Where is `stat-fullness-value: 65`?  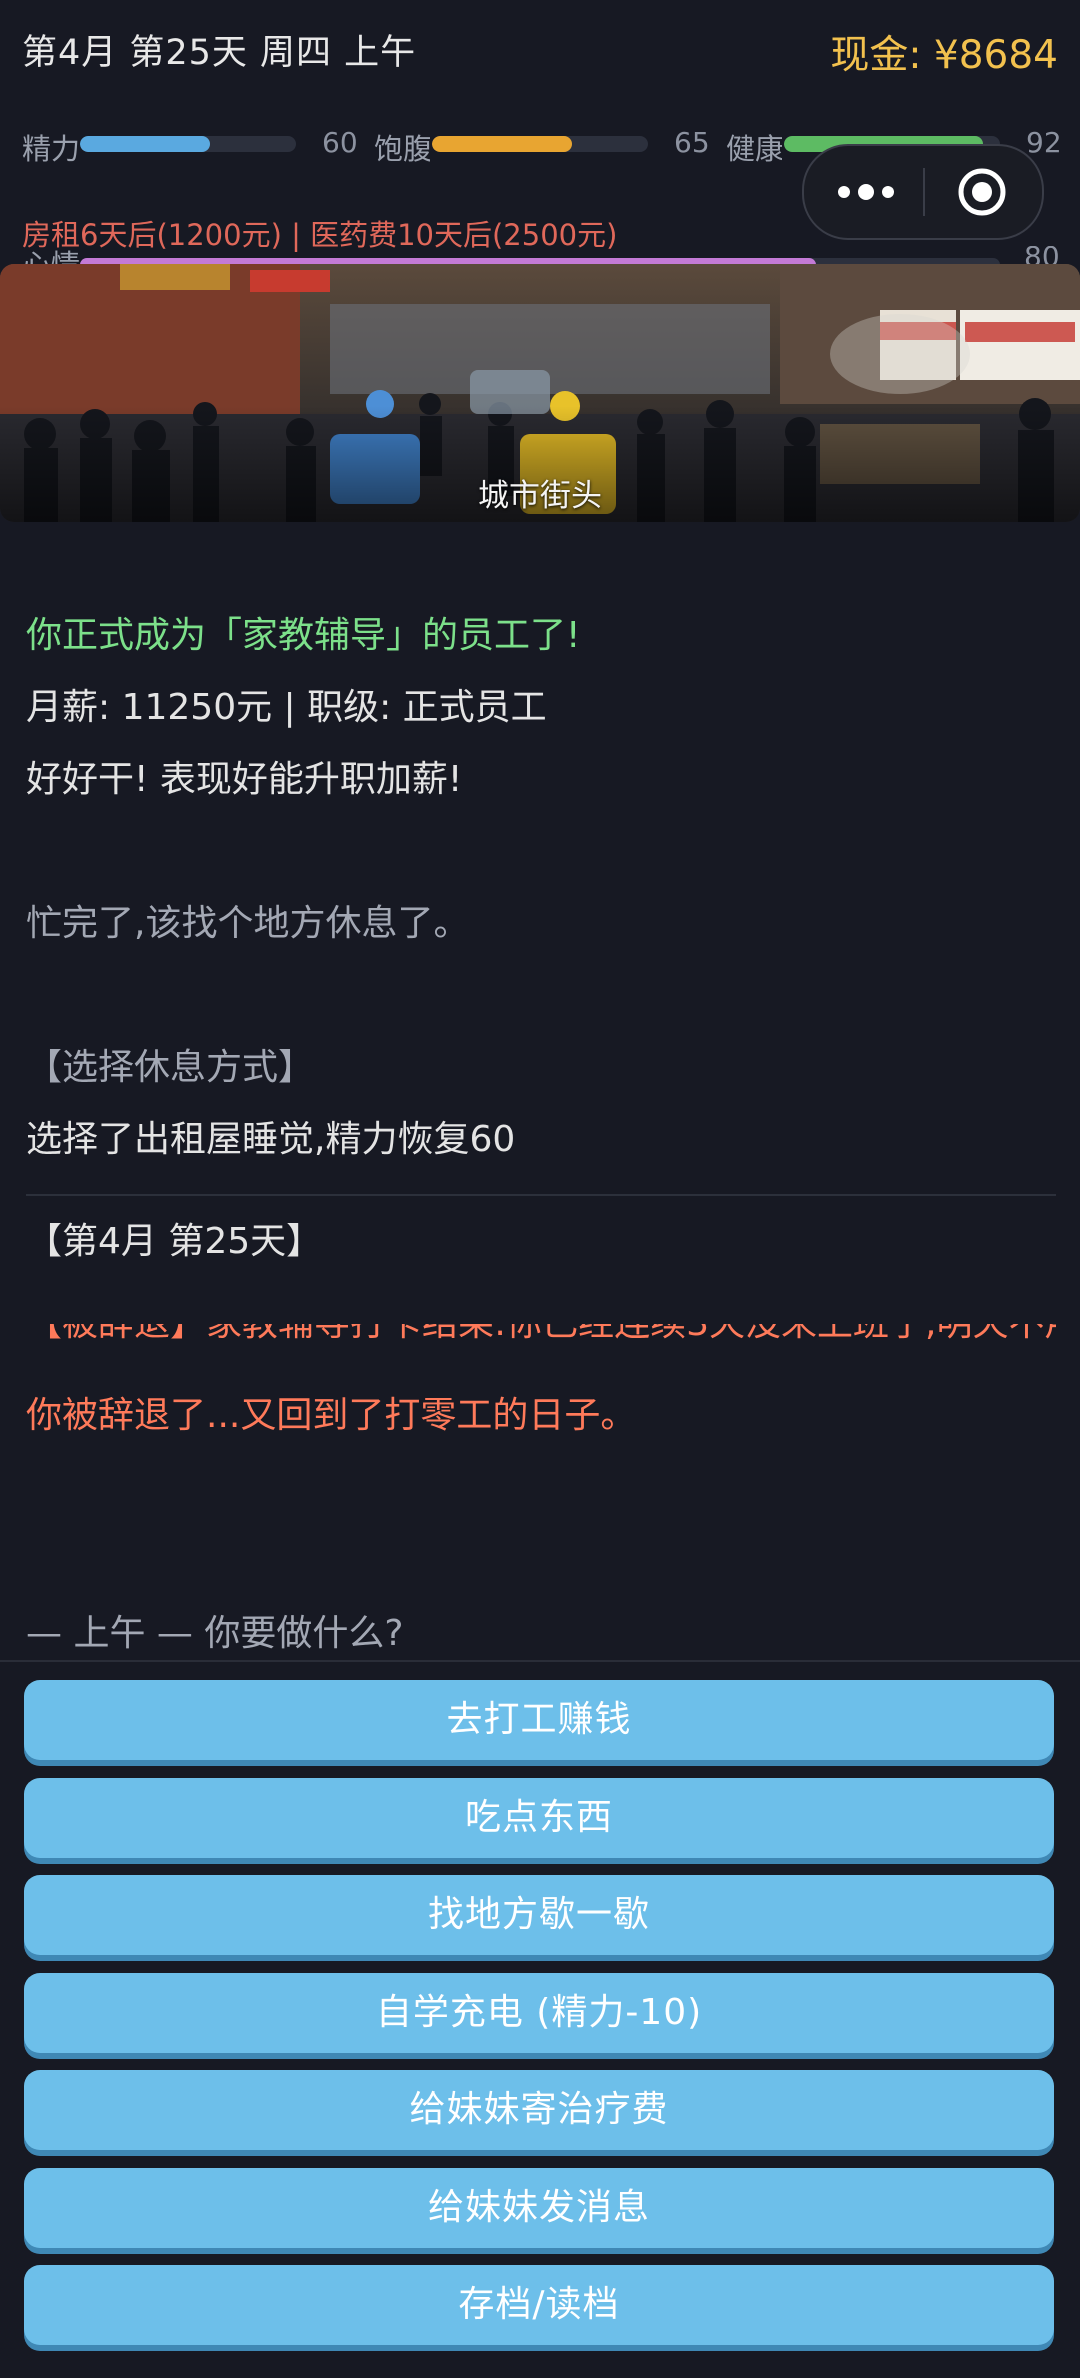
stat-fullness-value: 65 is located at coordinates (692, 142).